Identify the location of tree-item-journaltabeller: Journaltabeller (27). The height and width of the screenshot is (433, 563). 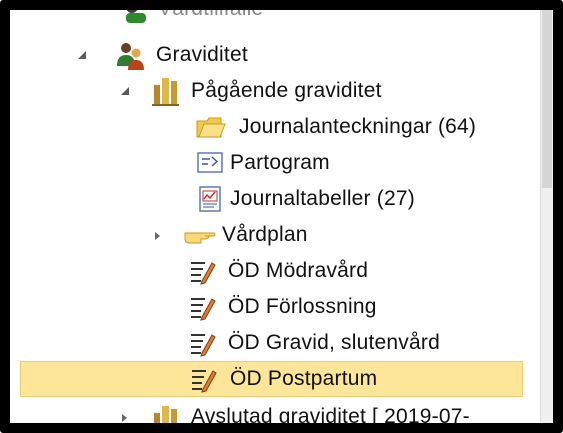
(274, 199).